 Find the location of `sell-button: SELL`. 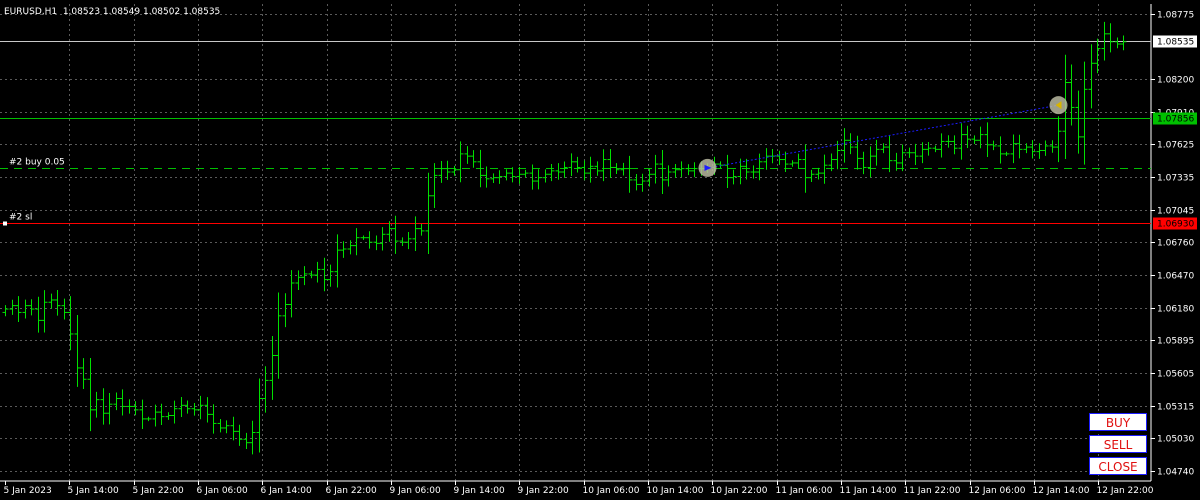

sell-button: SELL is located at coordinates (1118, 444).